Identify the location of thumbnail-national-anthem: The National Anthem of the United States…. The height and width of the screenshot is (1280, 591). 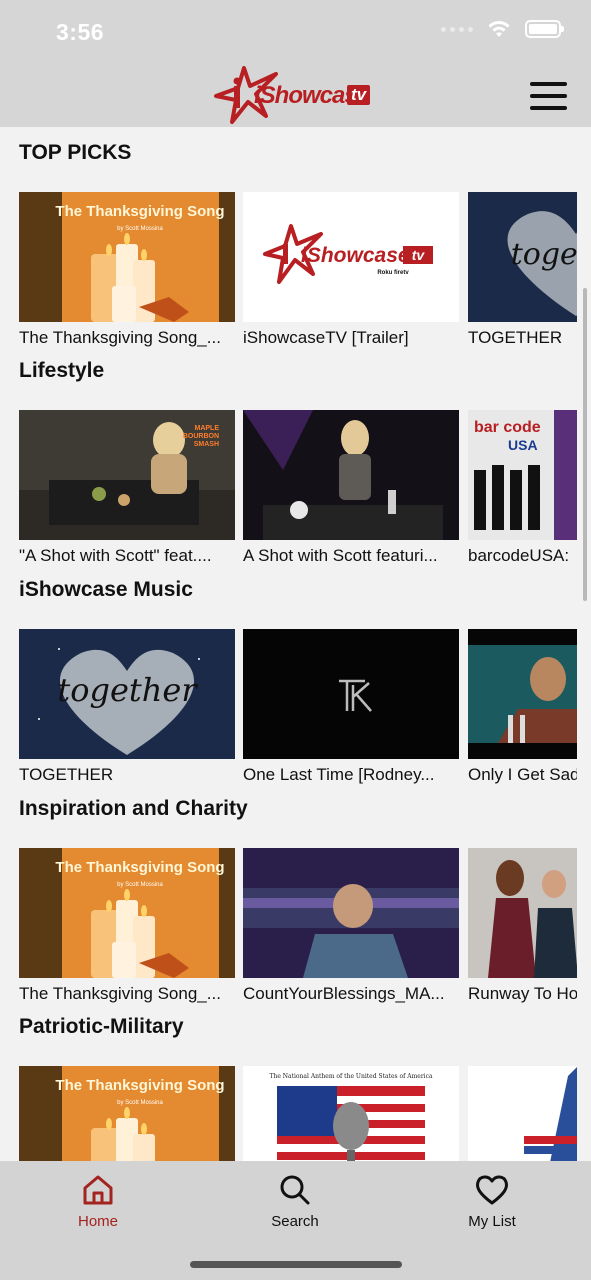
(351, 1113).